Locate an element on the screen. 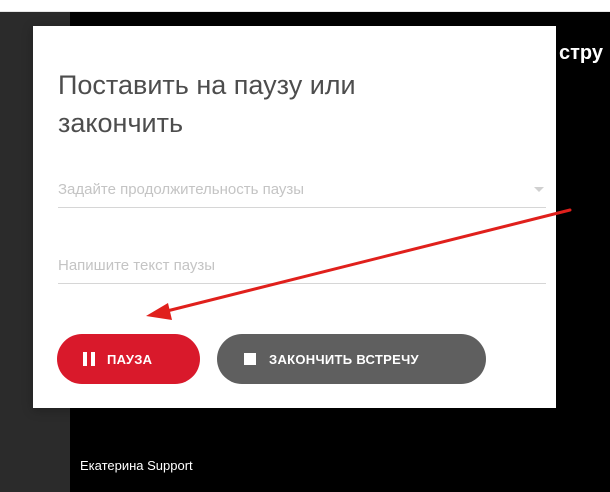 This screenshot has height=492, width=610. end-meeting-button: ЗАКОНЧИТЬ ВСТРЕЧУ is located at coordinates (351, 359).